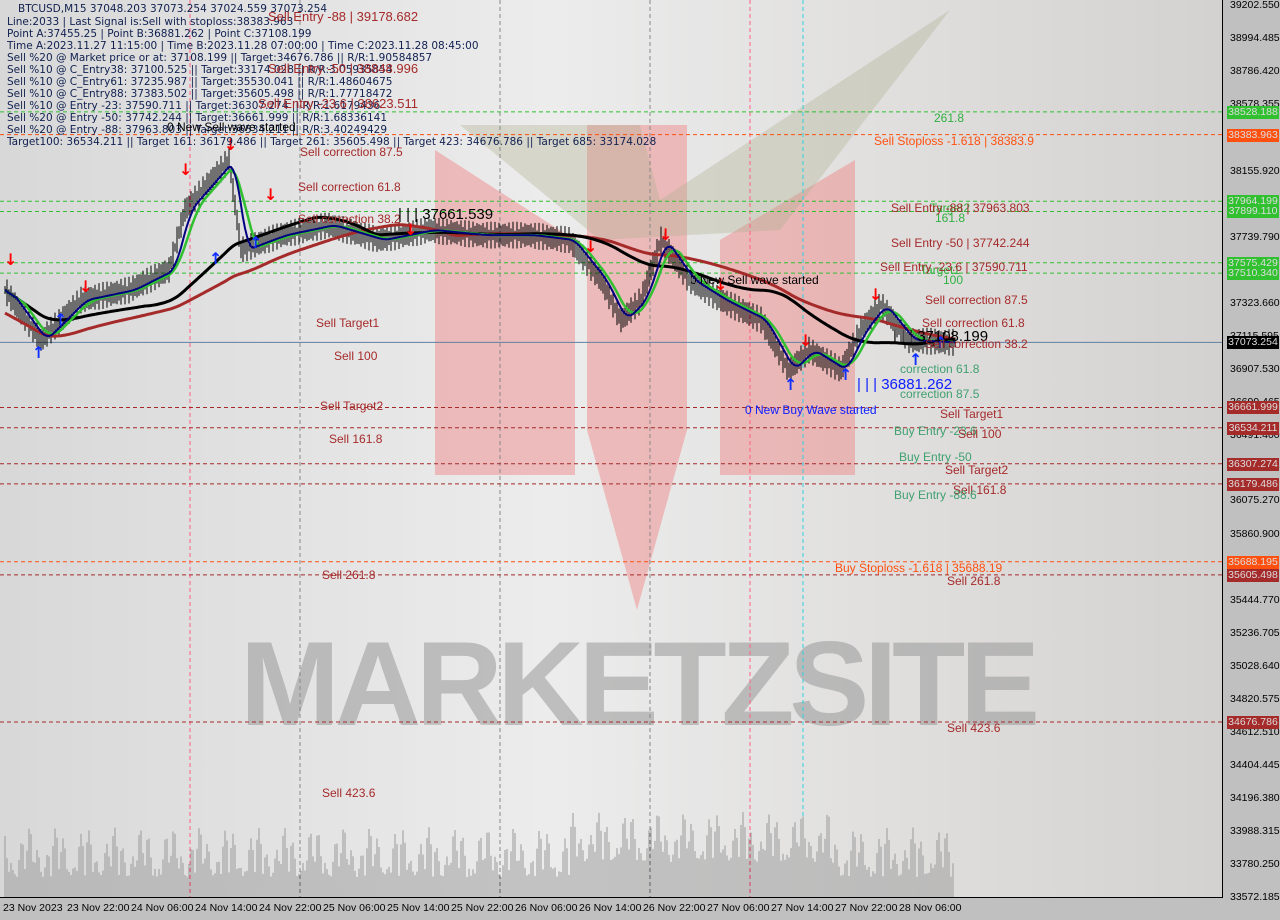 The height and width of the screenshot is (920, 1280). I want to click on price-tick-label: 35444.770, so click(1255, 600).